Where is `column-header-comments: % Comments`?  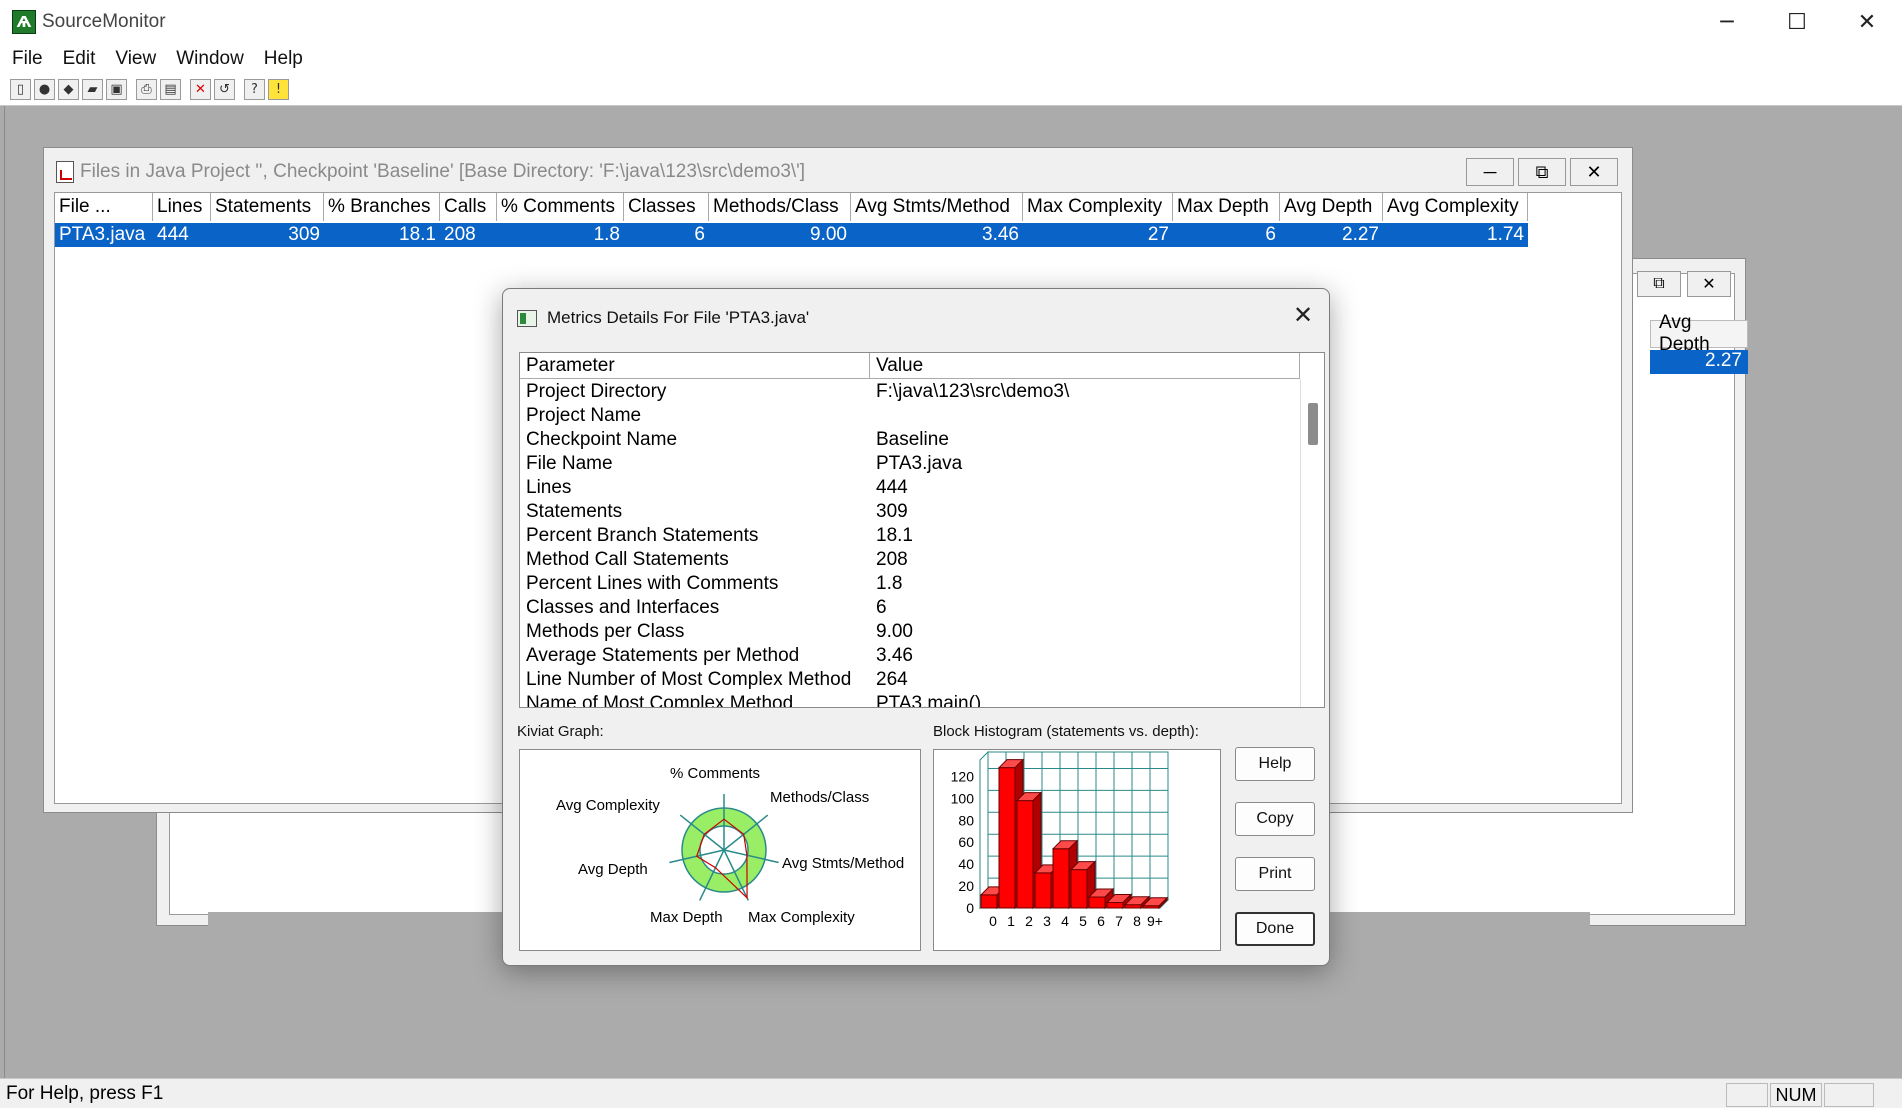 column-header-comments: % Comments is located at coordinates (560, 207).